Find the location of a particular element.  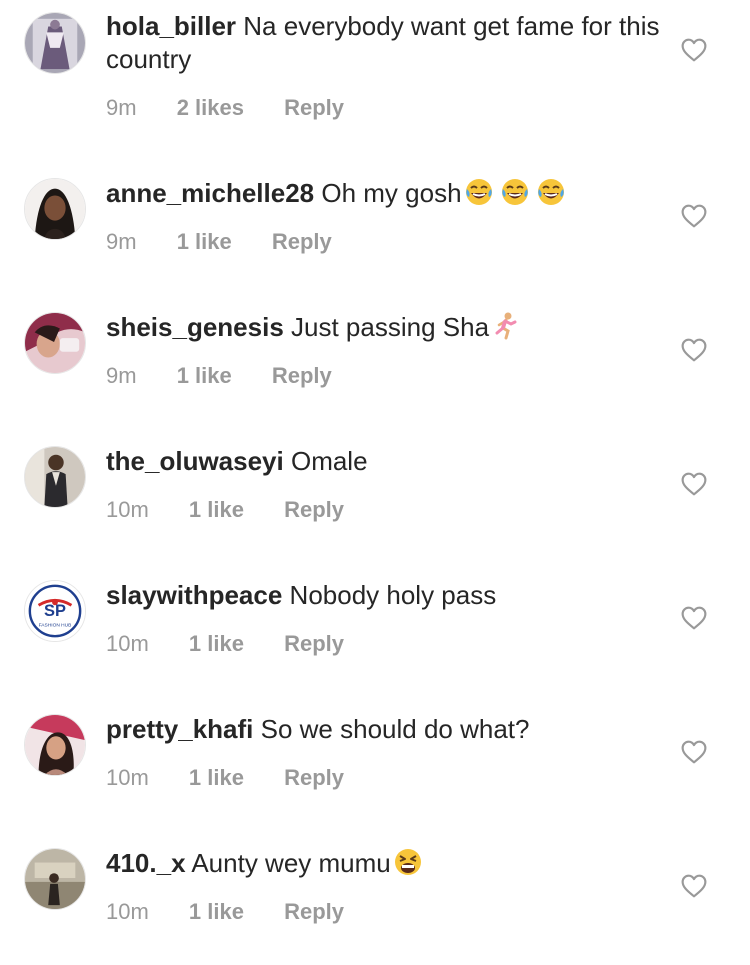

comment-text: Nobody holy pass is located at coordinates (393, 595).